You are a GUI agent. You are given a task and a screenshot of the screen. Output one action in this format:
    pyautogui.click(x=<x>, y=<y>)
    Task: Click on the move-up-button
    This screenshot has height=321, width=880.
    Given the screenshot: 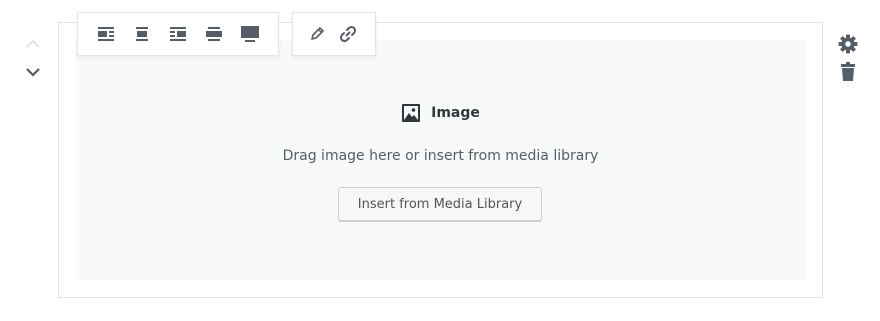 What is the action you would take?
    pyautogui.click(x=33, y=44)
    